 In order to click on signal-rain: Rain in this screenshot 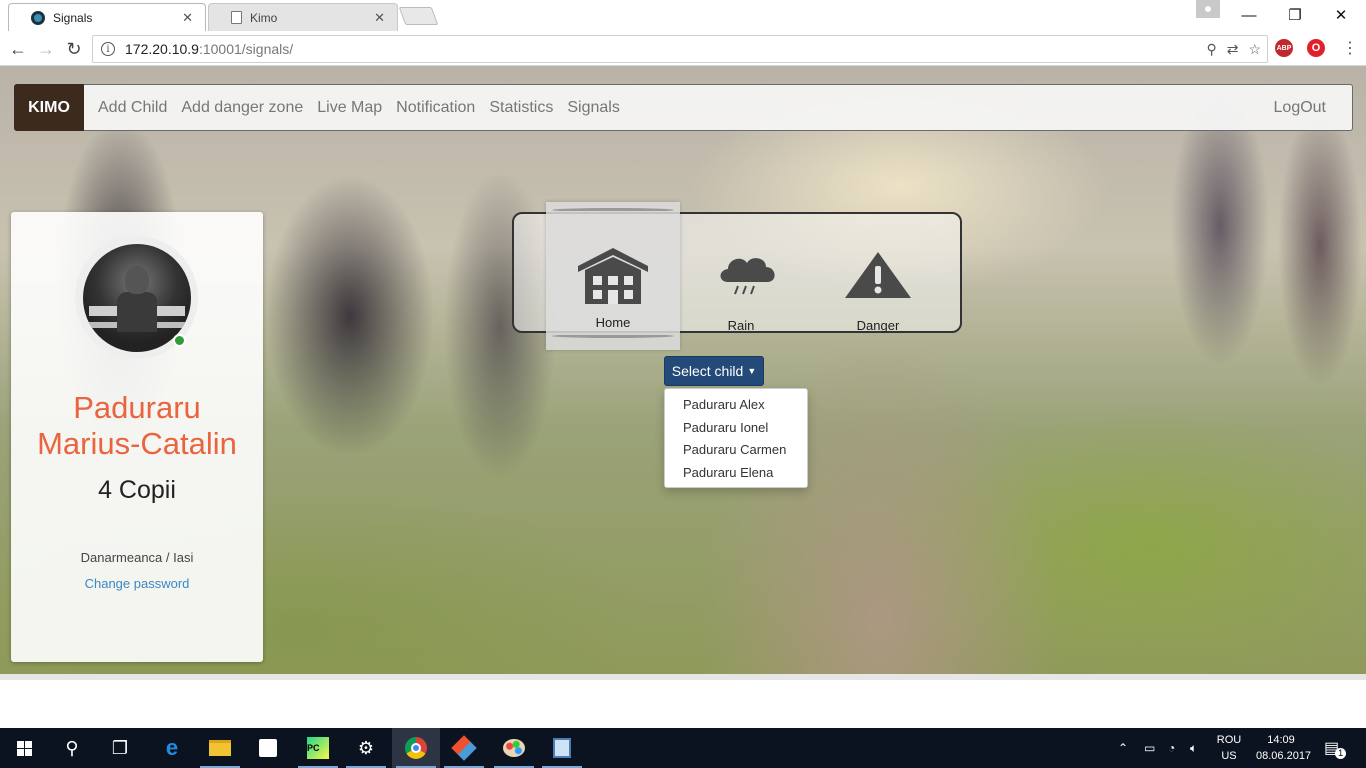, I will do `click(741, 274)`.